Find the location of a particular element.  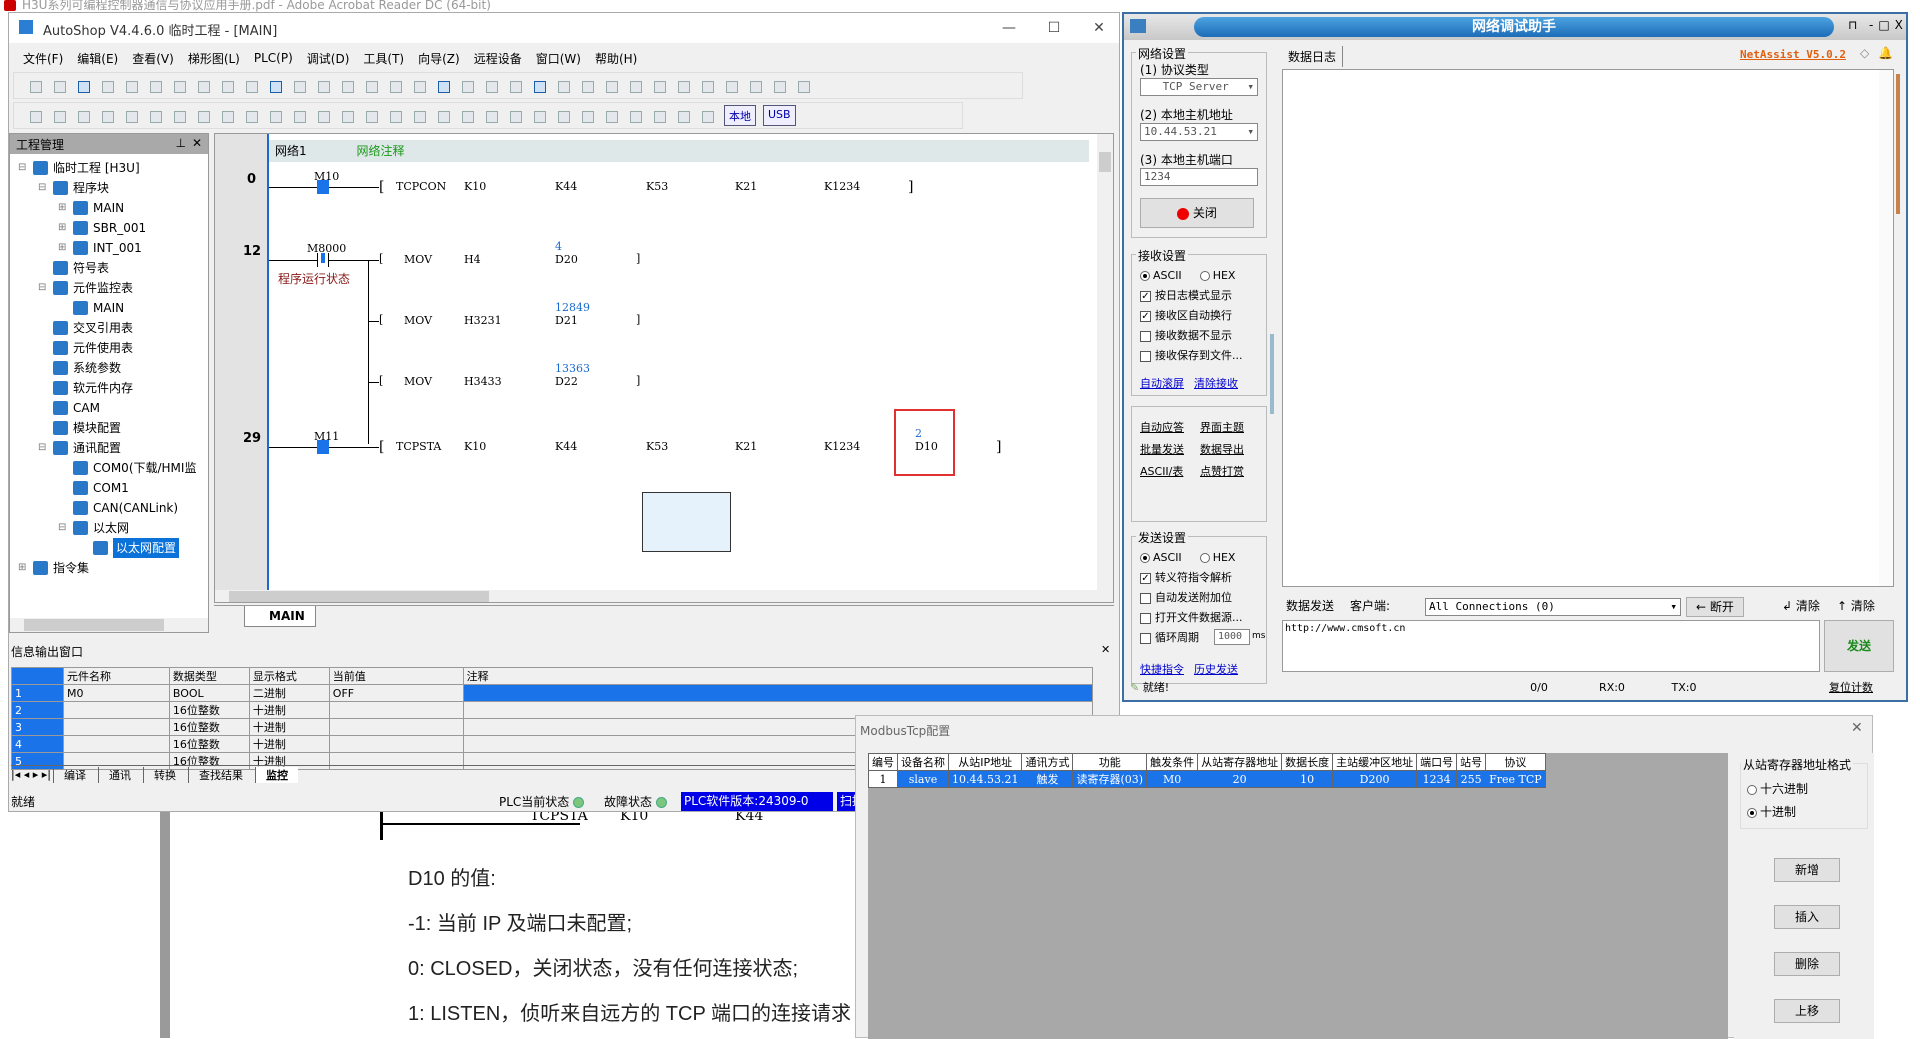

period-input: 1000 is located at coordinates (1232, 637).